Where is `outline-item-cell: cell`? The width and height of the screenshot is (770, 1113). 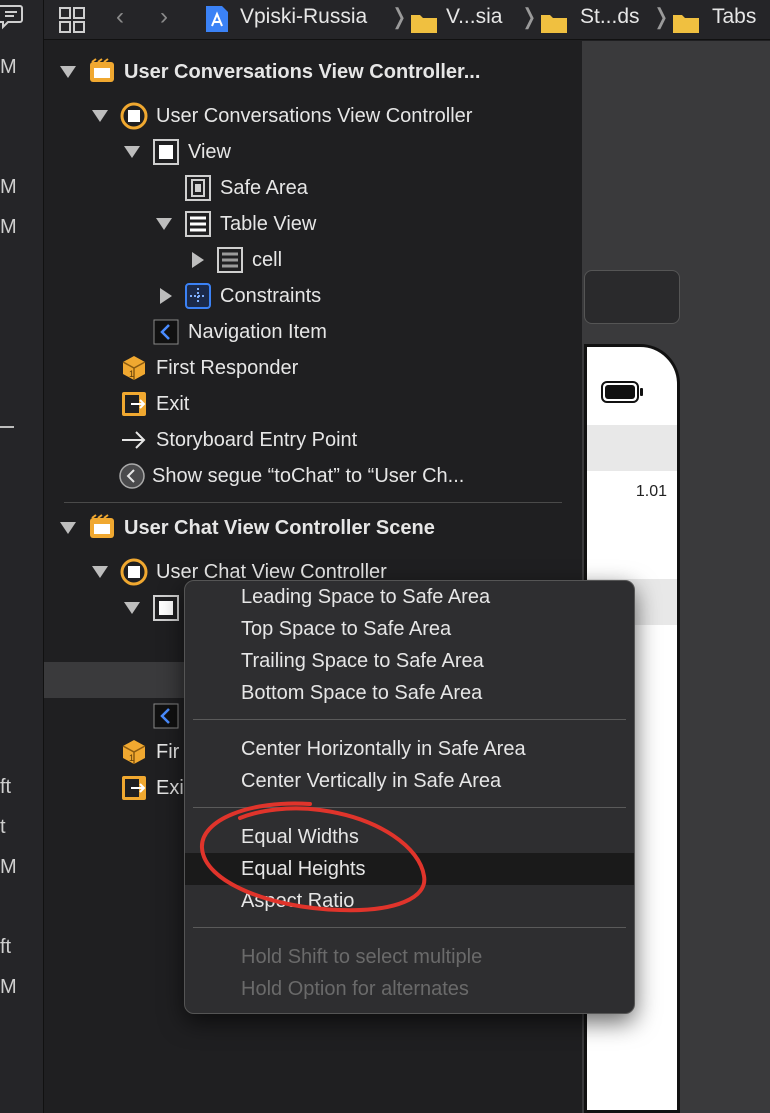 outline-item-cell: cell is located at coordinates (267, 260).